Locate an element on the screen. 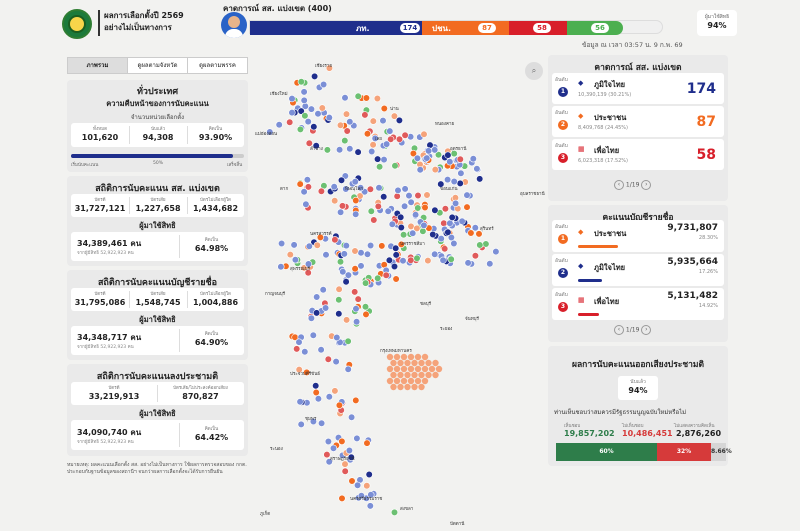 The width and height of the screenshot is (800, 531). prev-page-icon: ‹ is located at coordinates (619, 330).